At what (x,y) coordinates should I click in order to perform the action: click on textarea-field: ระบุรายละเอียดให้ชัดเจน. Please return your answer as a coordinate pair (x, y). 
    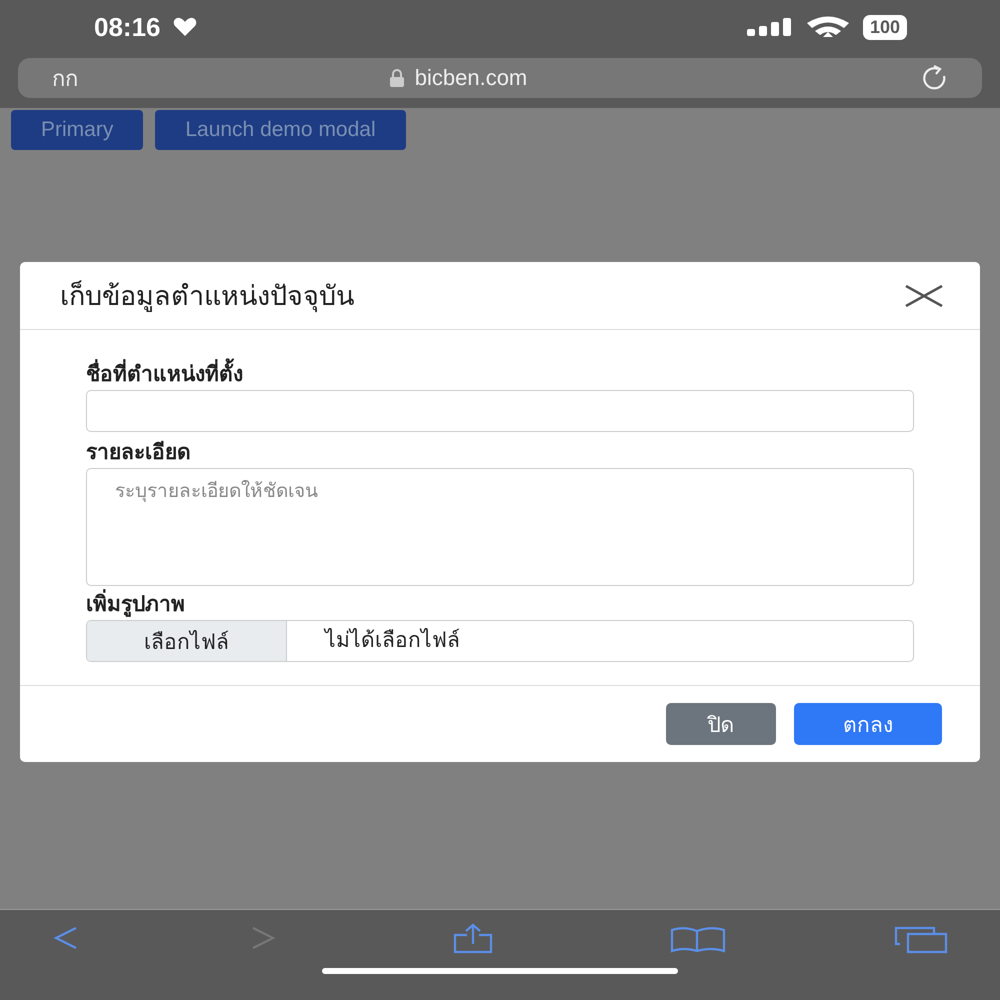
    Looking at the image, I should click on (500, 527).